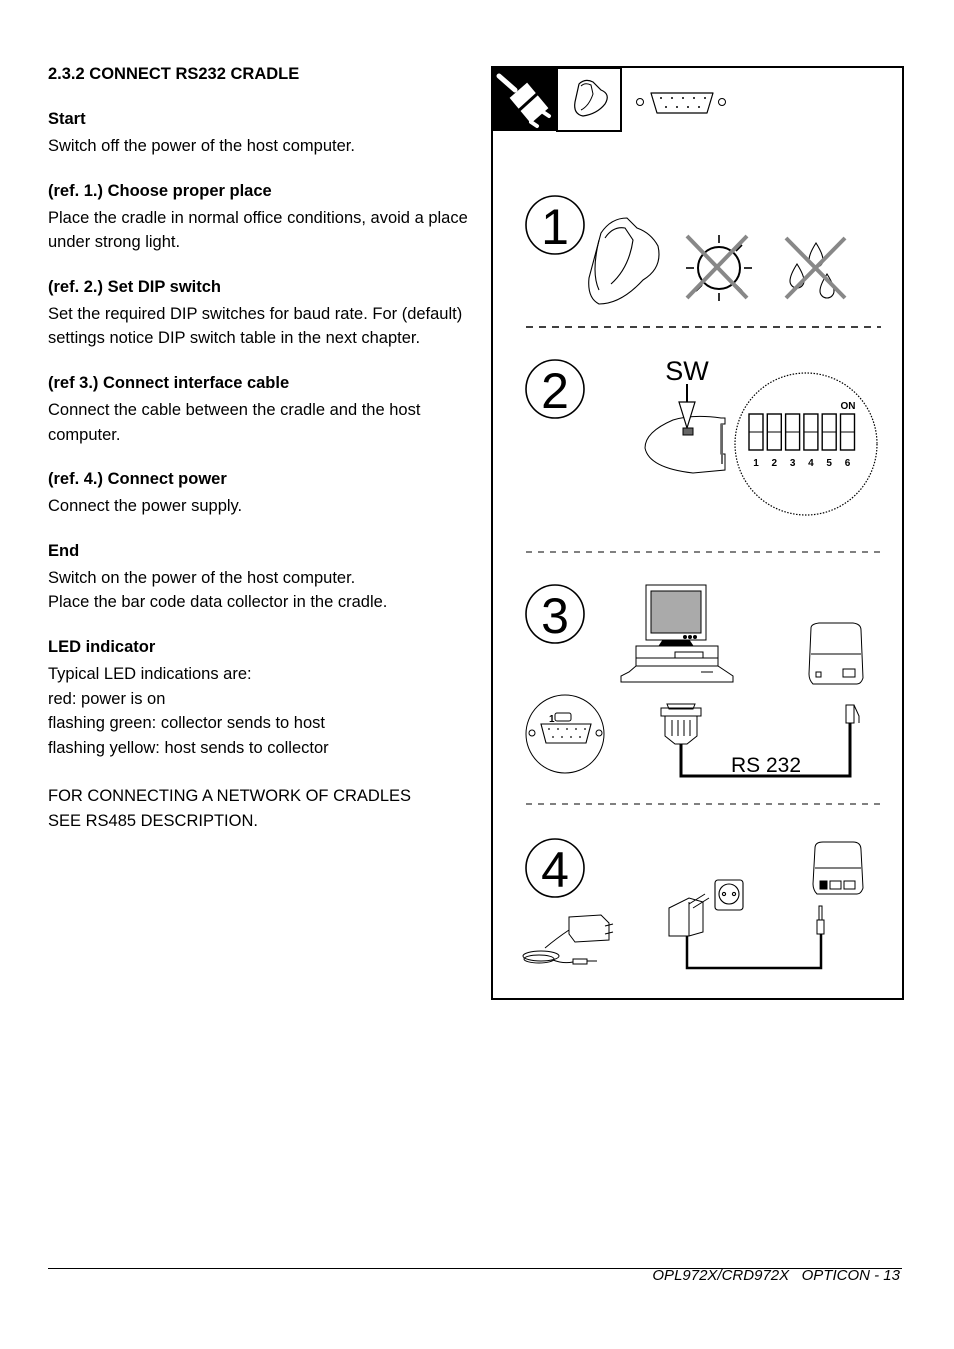 This screenshot has width=954, height=1349. I want to click on switch-label: SW, so click(687, 371).